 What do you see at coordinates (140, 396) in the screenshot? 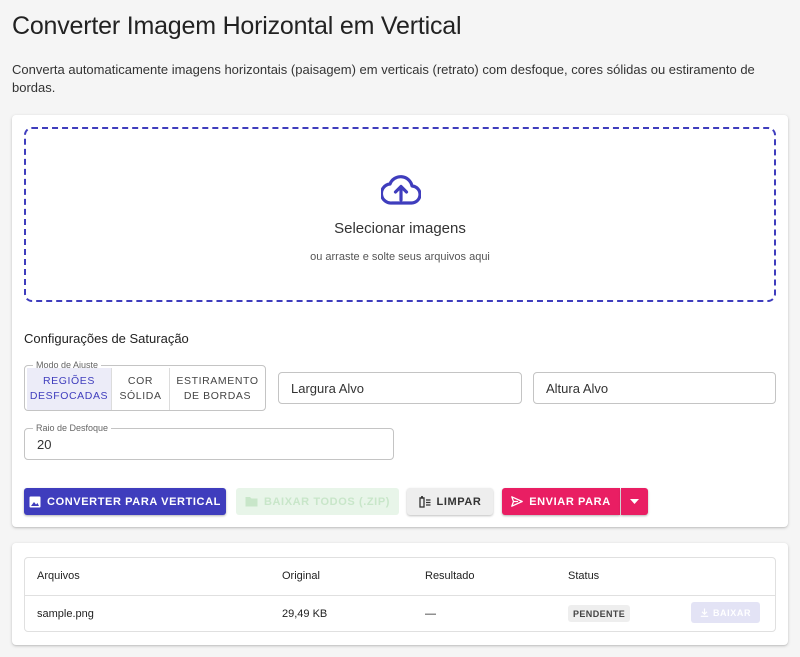
I see `mode-option-label: Sólida` at bounding box center [140, 396].